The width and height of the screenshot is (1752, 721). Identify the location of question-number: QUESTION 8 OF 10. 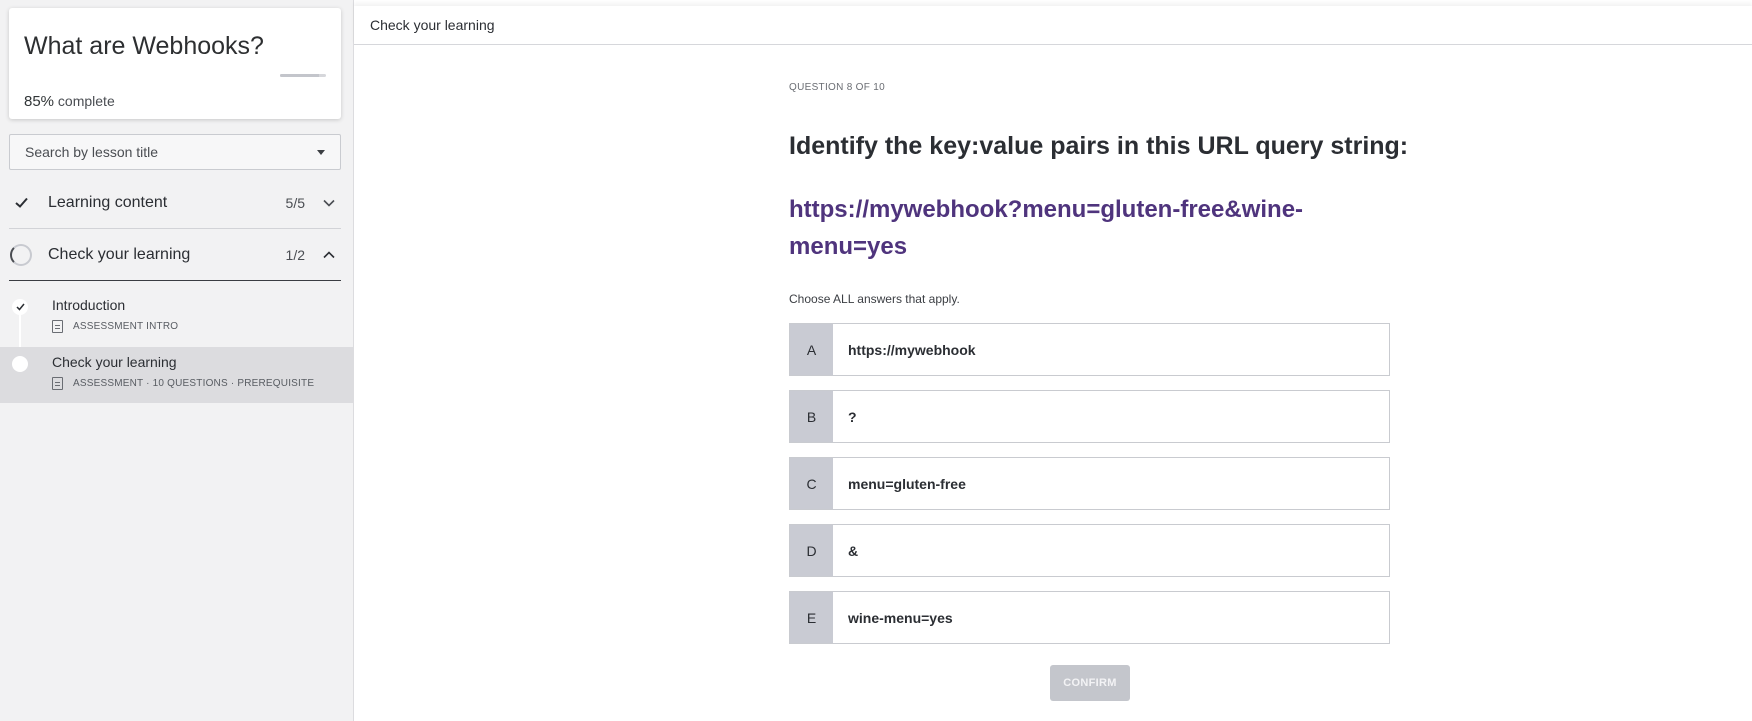
(837, 87).